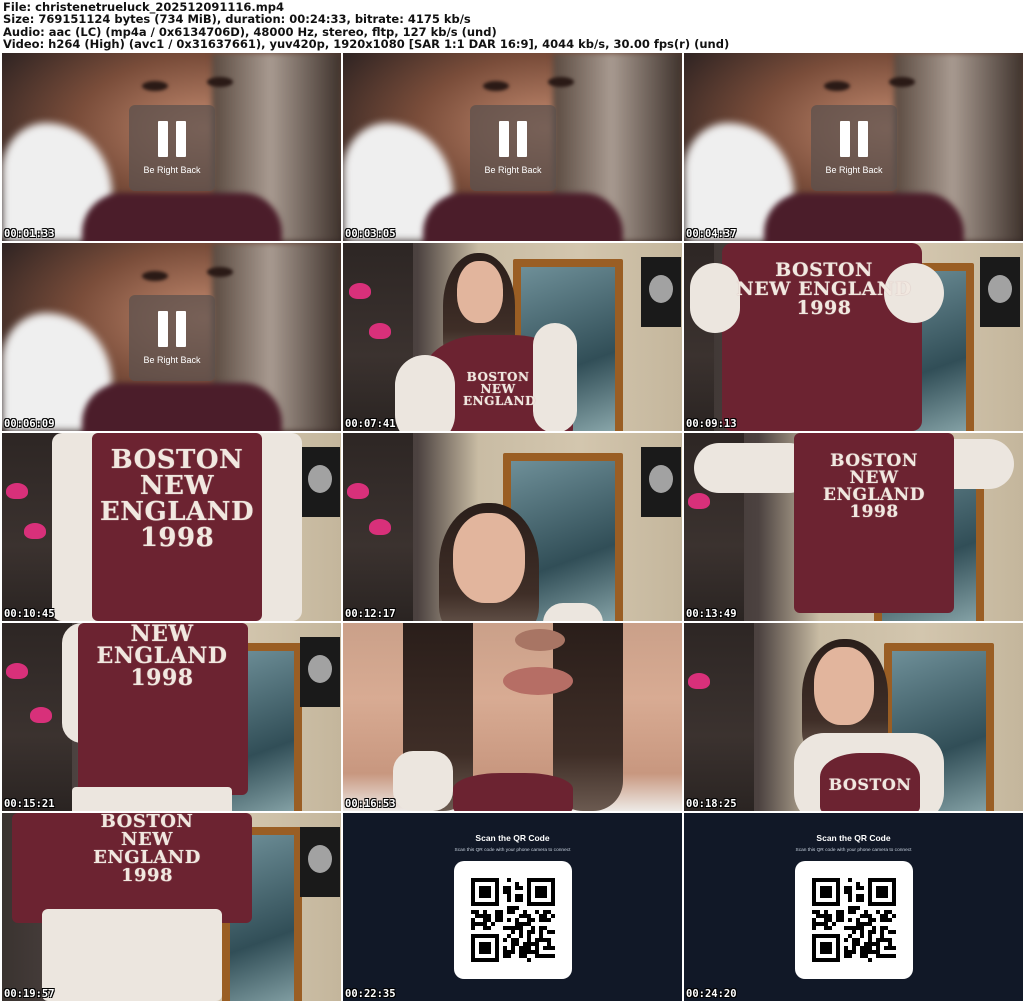  I want to click on thumbnail-10: NEW ENGLAND 1998 00:15:21, so click(171, 717).